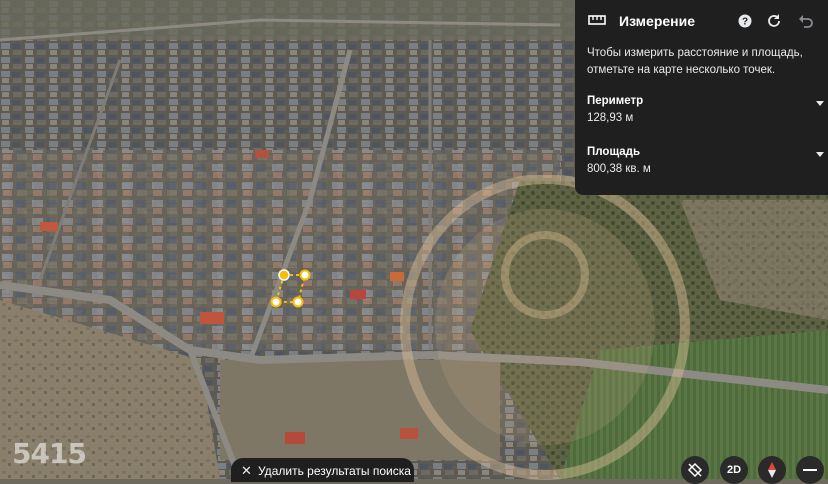 The width and height of the screenshot is (828, 484). What do you see at coordinates (657, 21) in the screenshot?
I see `panel-title: Измерение` at bounding box center [657, 21].